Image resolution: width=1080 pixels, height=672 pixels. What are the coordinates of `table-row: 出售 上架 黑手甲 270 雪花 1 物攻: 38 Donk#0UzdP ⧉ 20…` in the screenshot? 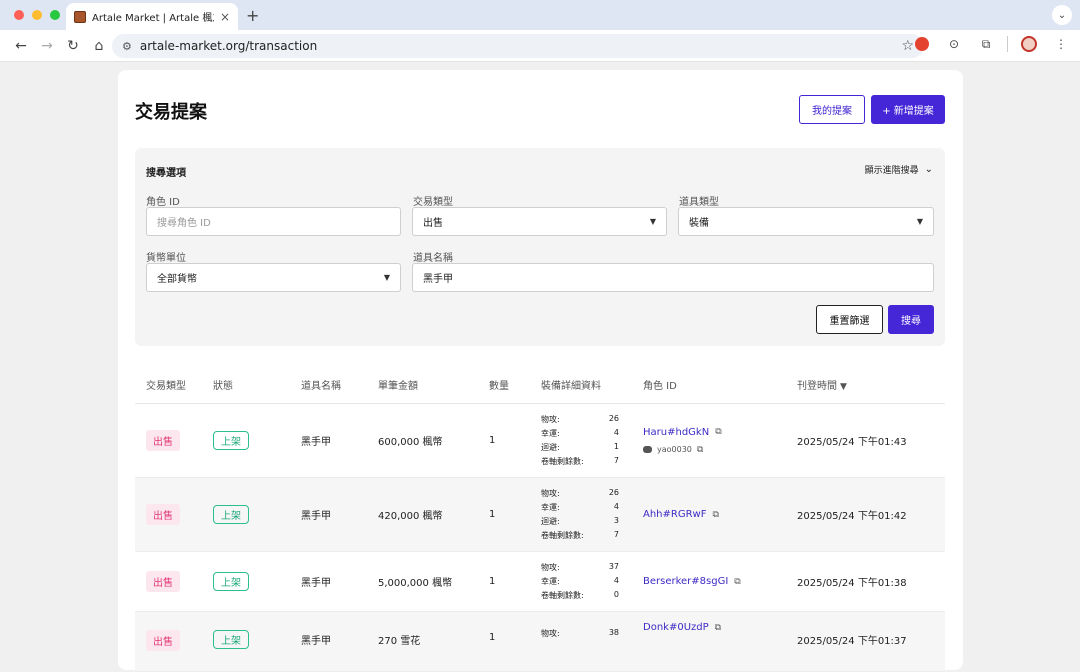 It's located at (540, 642).